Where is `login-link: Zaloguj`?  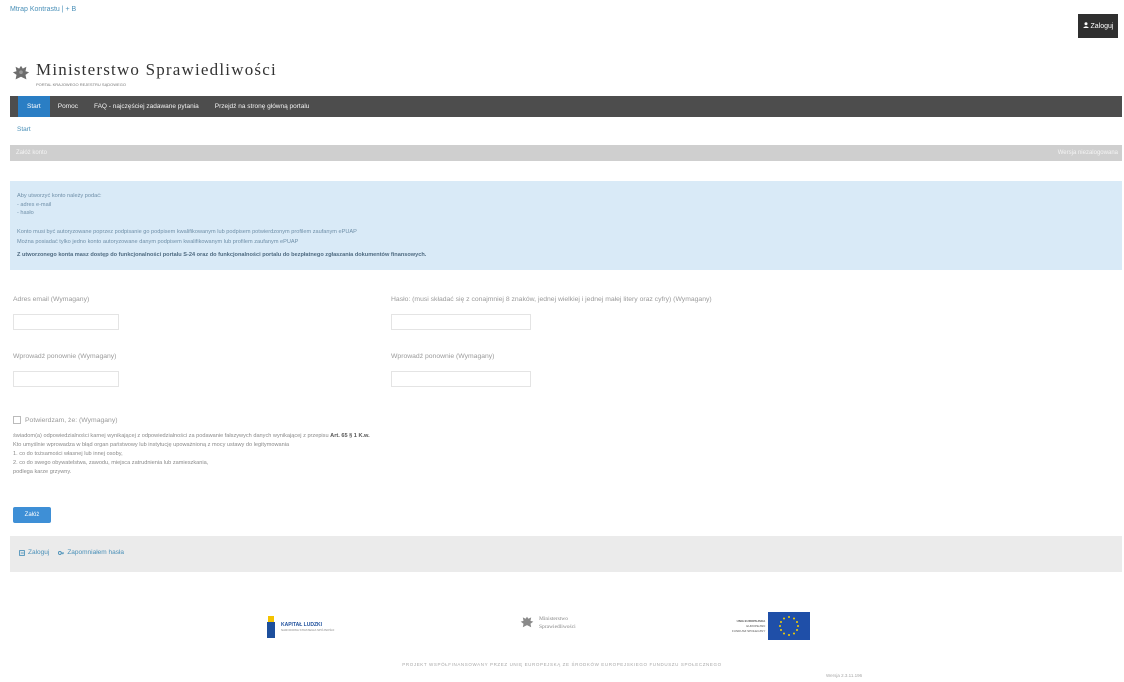
login-link: Zaloguj is located at coordinates (34, 552).